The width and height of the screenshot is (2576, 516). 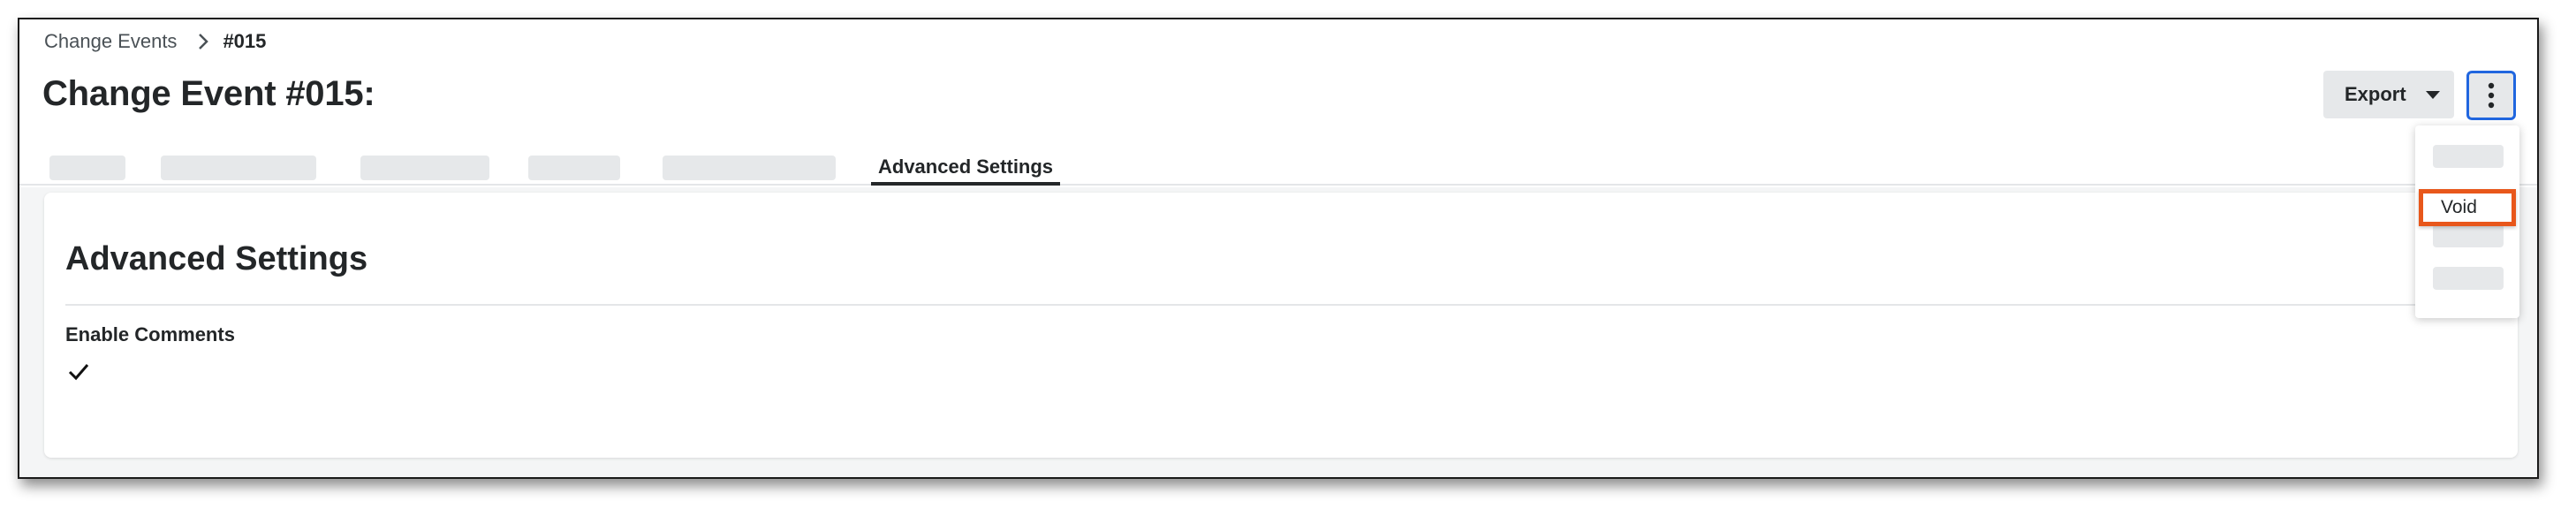 I want to click on menu-item-void: Void, so click(x=2468, y=207).